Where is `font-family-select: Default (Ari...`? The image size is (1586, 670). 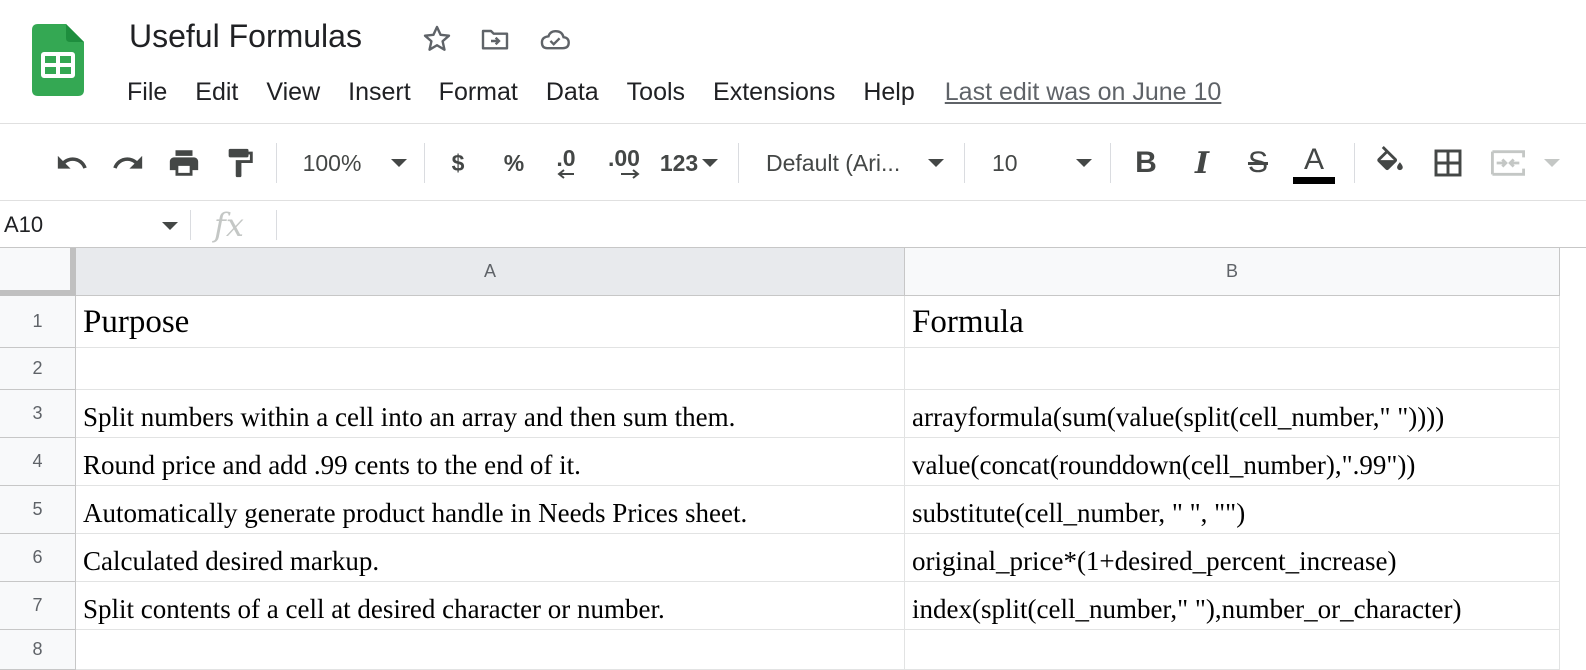
font-family-select: Default (Ari... is located at coordinates (856, 163).